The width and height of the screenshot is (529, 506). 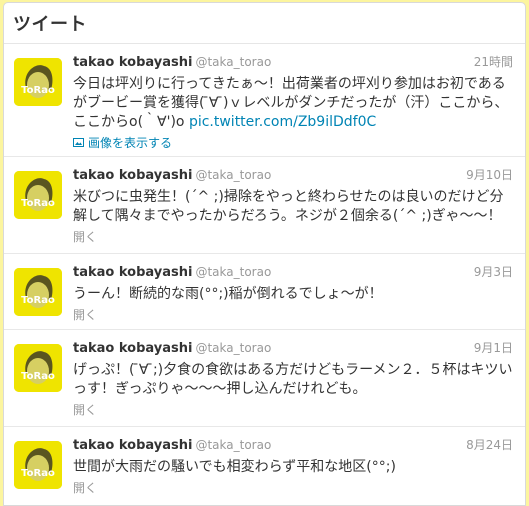 What do you see at coordinates (282, 122) in the screenshot?
I see `tweet-link: pic.twitter.com/Zb9ilDdf0C` at bounding box center [282, 122].